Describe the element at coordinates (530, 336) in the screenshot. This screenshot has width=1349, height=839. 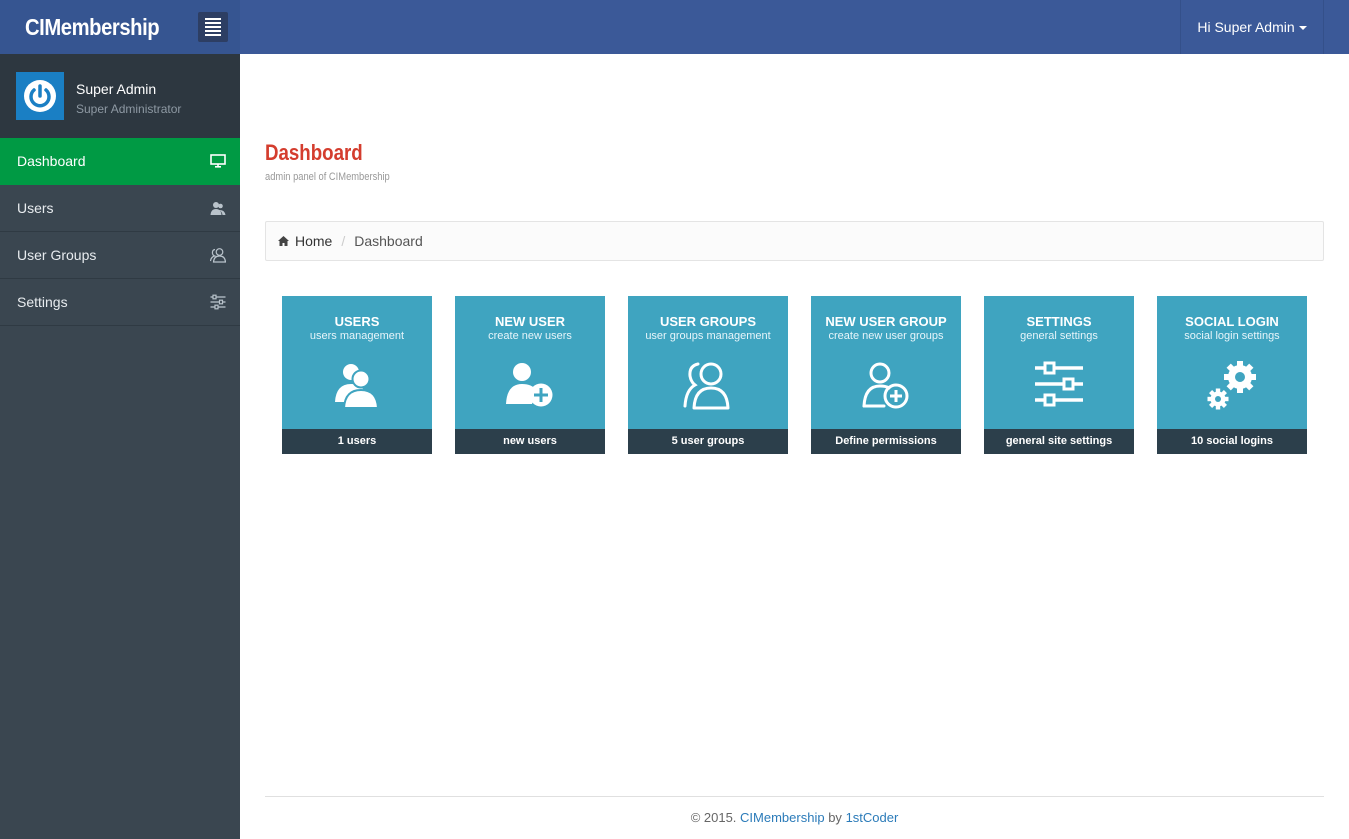
I see `tile-description: create new users` at that location.